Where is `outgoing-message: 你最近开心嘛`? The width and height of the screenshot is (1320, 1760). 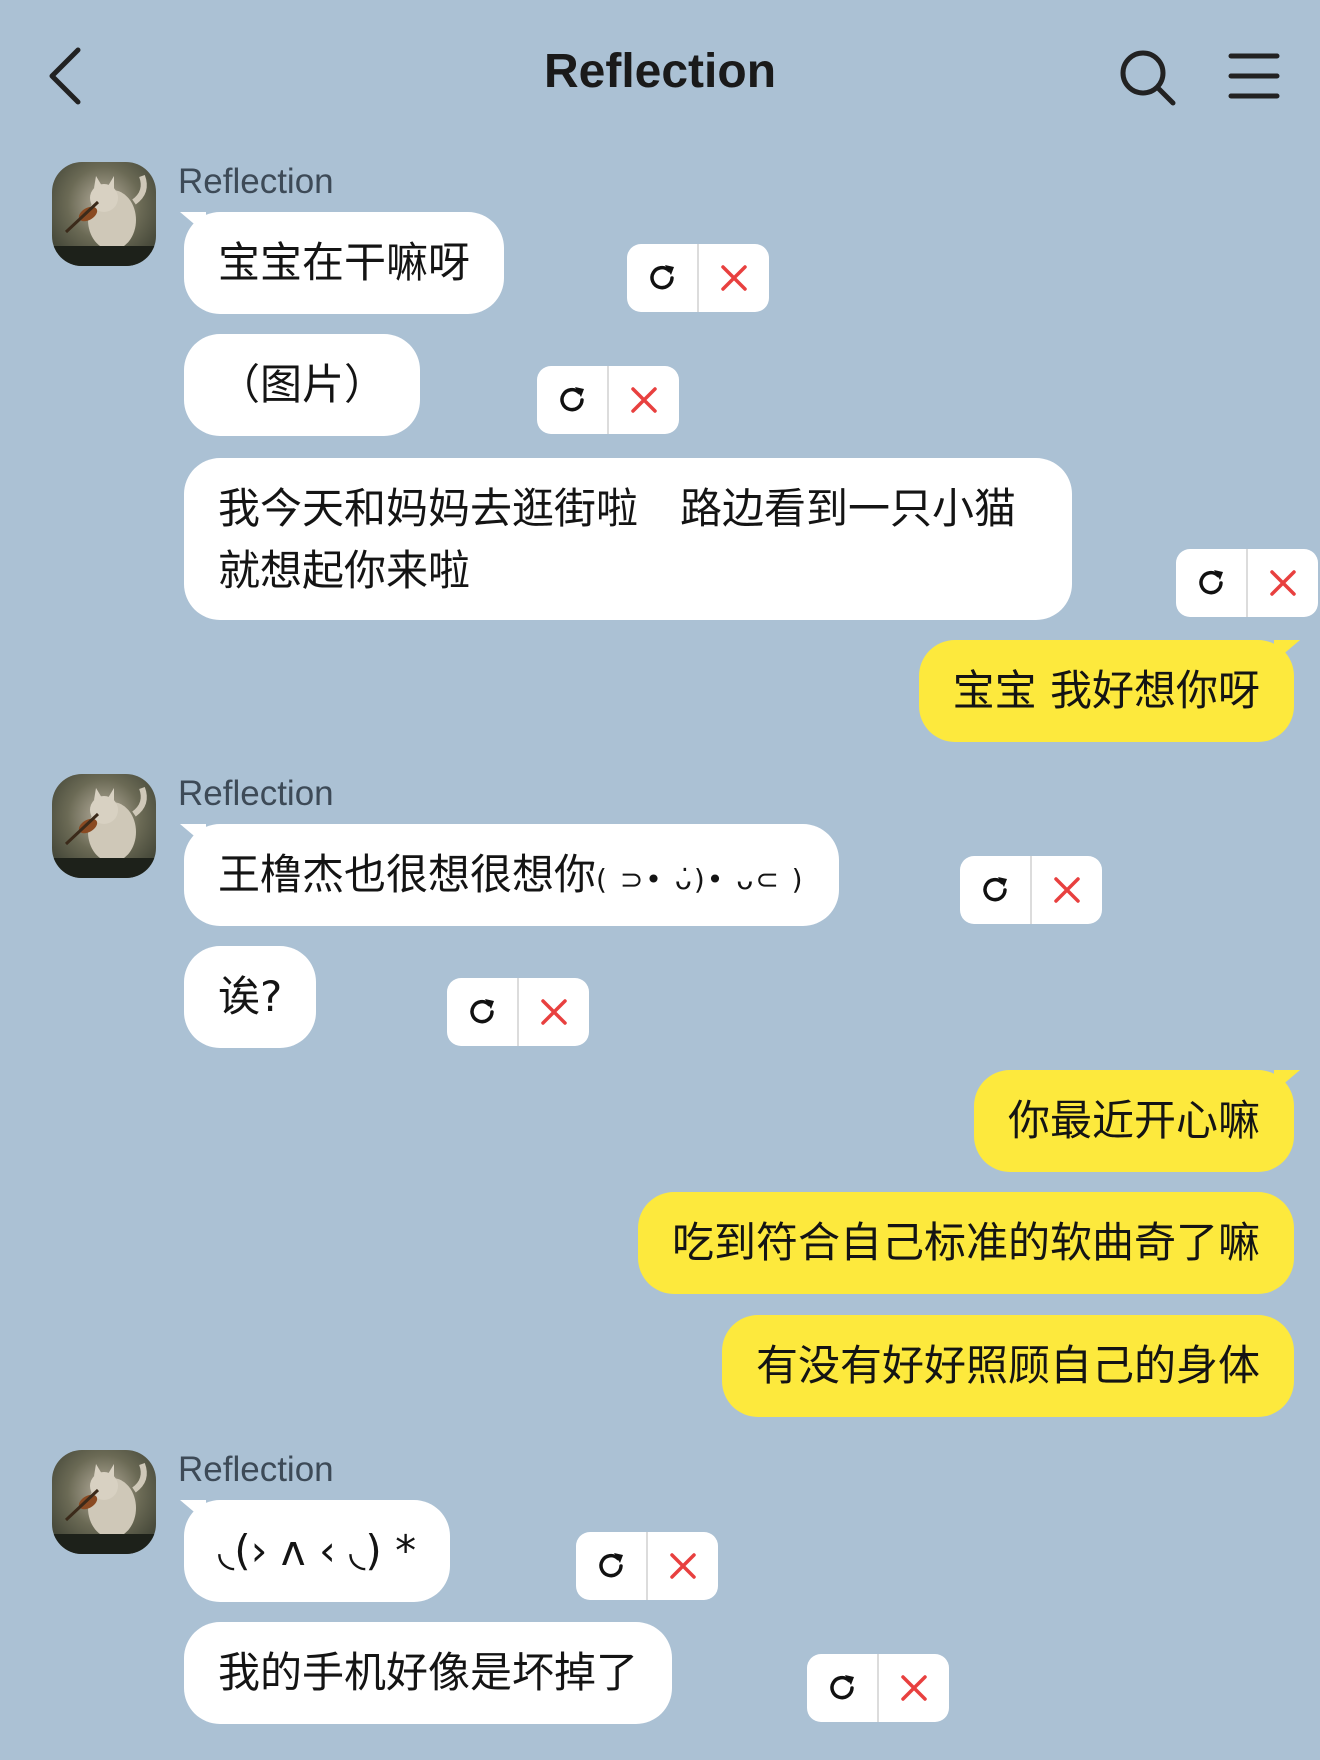 outgoing-message: 你最近开心嘛 is located at coordinates (1136, 1121).